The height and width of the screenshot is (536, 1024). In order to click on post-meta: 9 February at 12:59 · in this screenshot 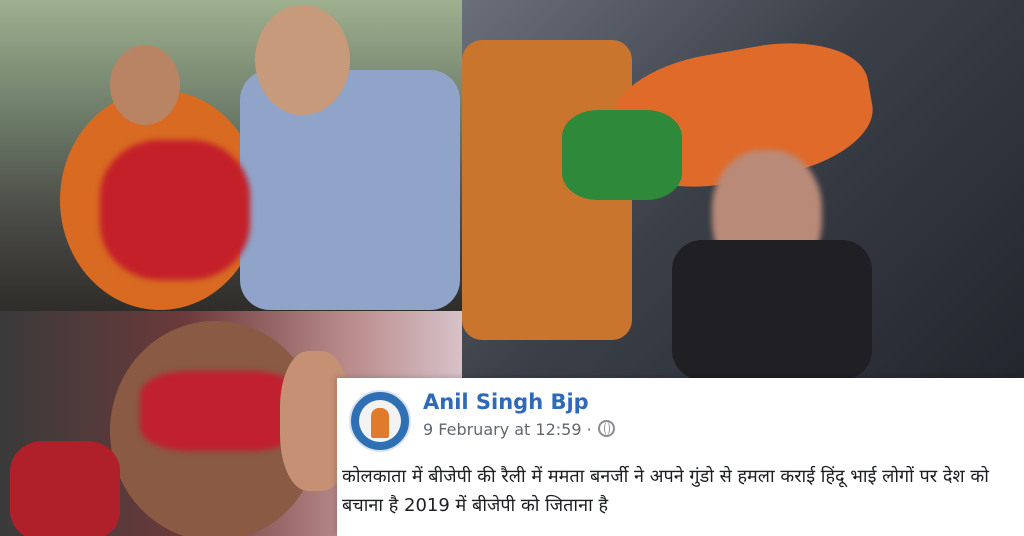, I will do `click(519, 429)`.